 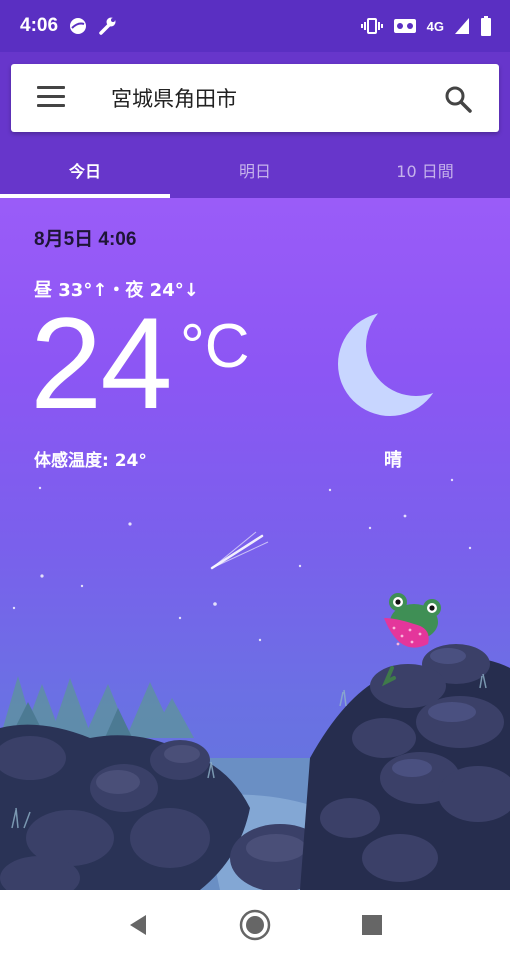 I want to click on home-button, so click(x=255, y=925).